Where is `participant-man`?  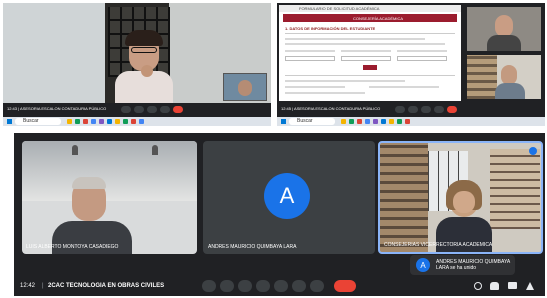 participant-man is located at coordinates (92, 215).